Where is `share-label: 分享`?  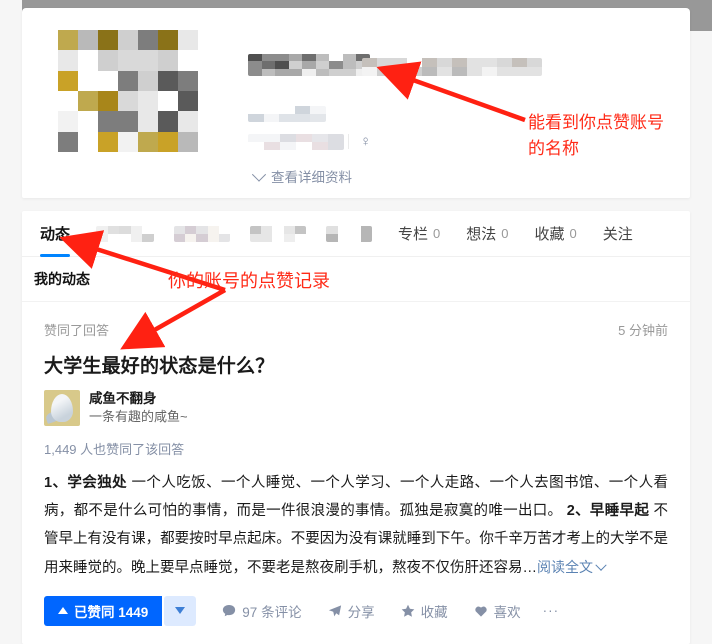
share-label: 分享 is located at coordinates (361, 612).